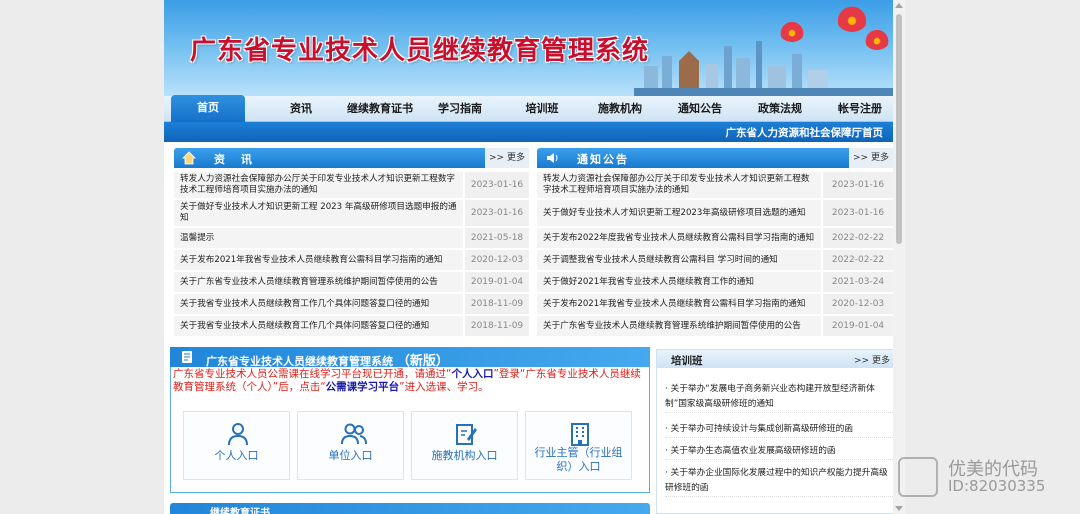 Image resolution: width=1080 pixels, height=514 pixels. Describe the element at coordinates (715, 158) in the screenshot. I see `notices-panel-header: 通知公告 >> 更多` at that location.